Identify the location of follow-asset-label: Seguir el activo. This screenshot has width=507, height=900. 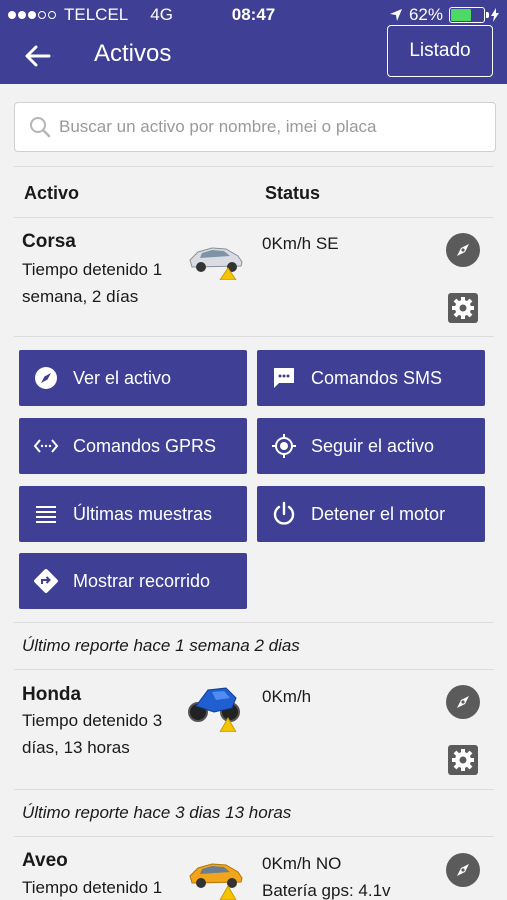
(373, 445).